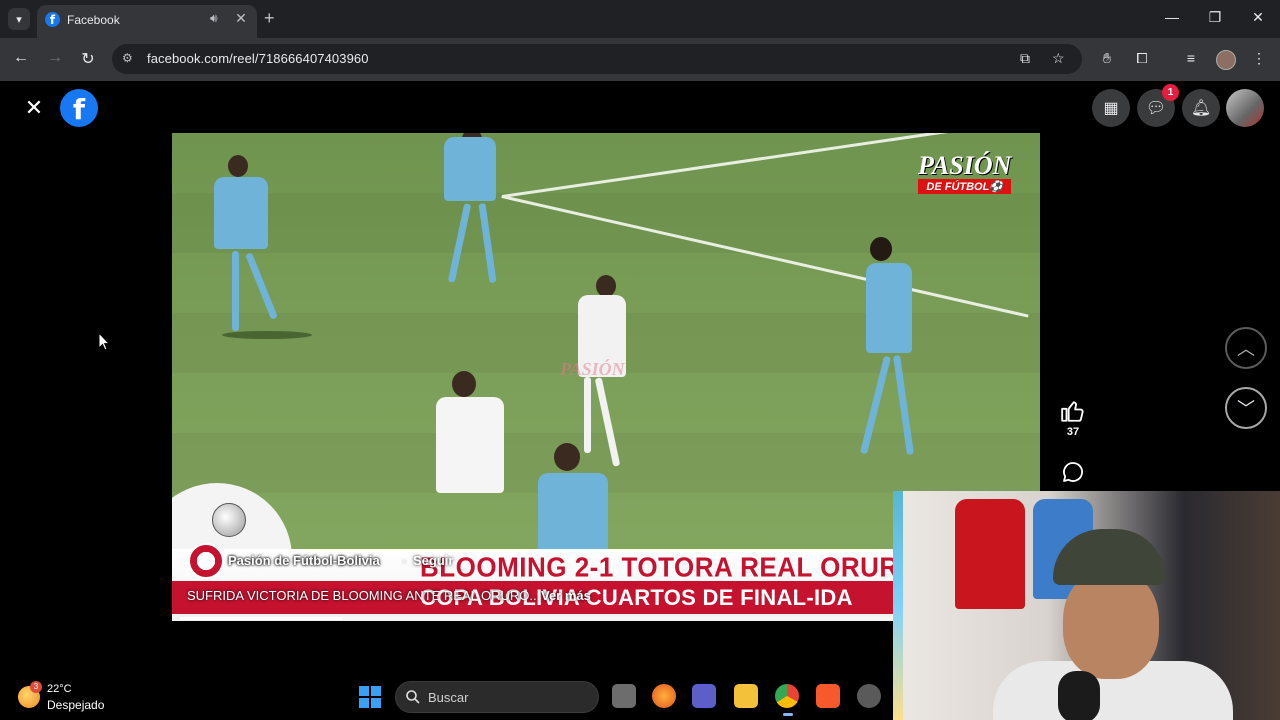 This screenshot has width=1280, height=720. I want to click on page-name-link: Pasión de Fútbol-Bolivia, so click(304, 560).